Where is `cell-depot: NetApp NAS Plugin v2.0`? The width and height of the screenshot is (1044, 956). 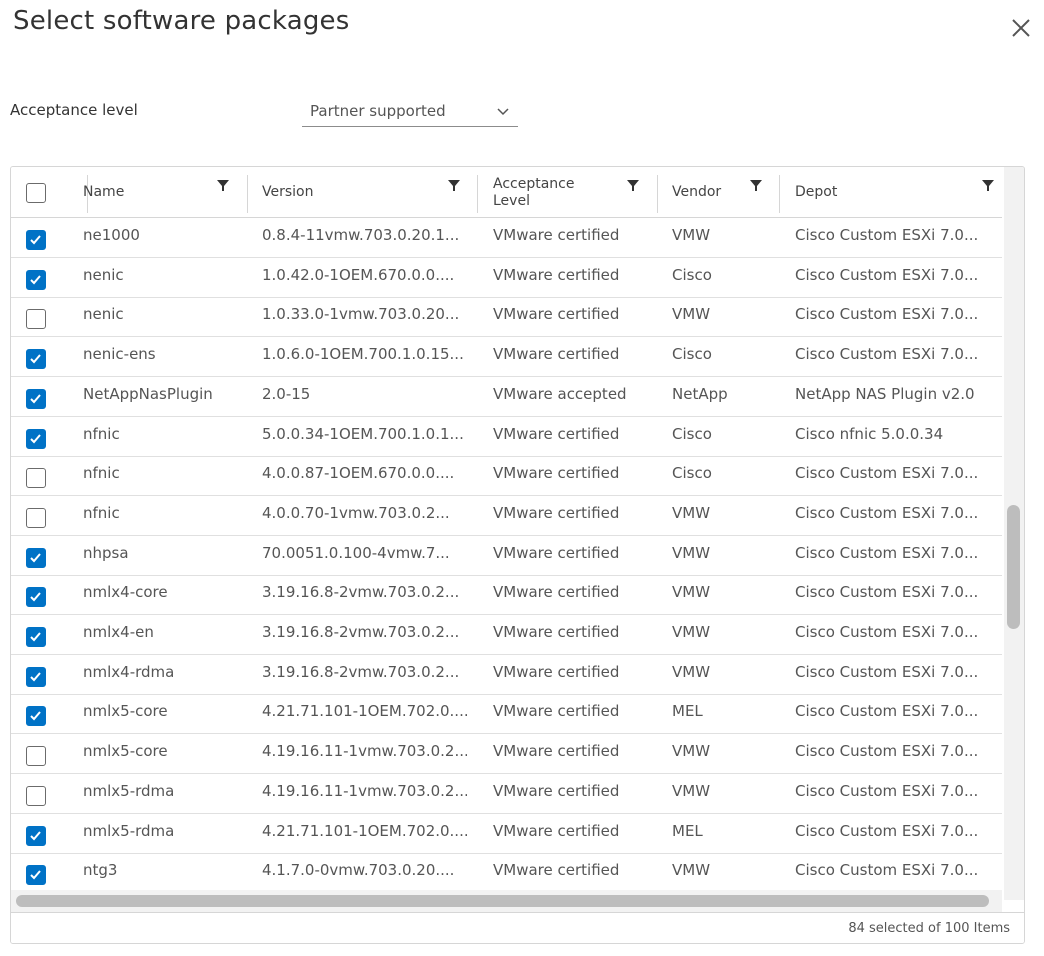 cell-depot: NetApp NAS Plugin v2.0 is located at coordinates (885, 393).